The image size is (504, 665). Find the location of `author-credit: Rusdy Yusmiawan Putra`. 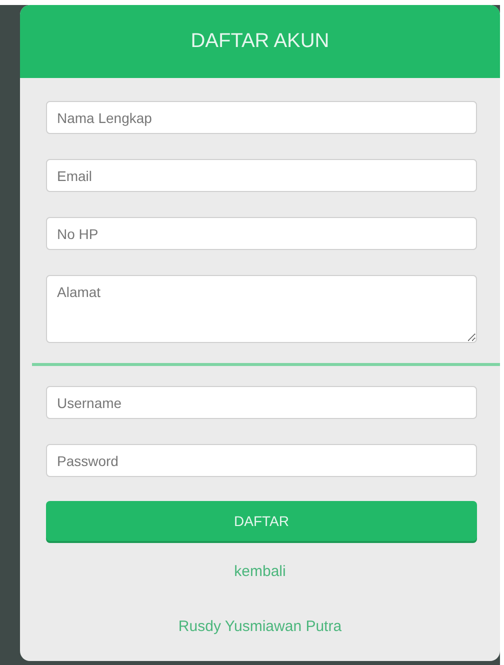

author-credit: Rusdy Yusmiawan Putra is located at coordinates (260, 626).